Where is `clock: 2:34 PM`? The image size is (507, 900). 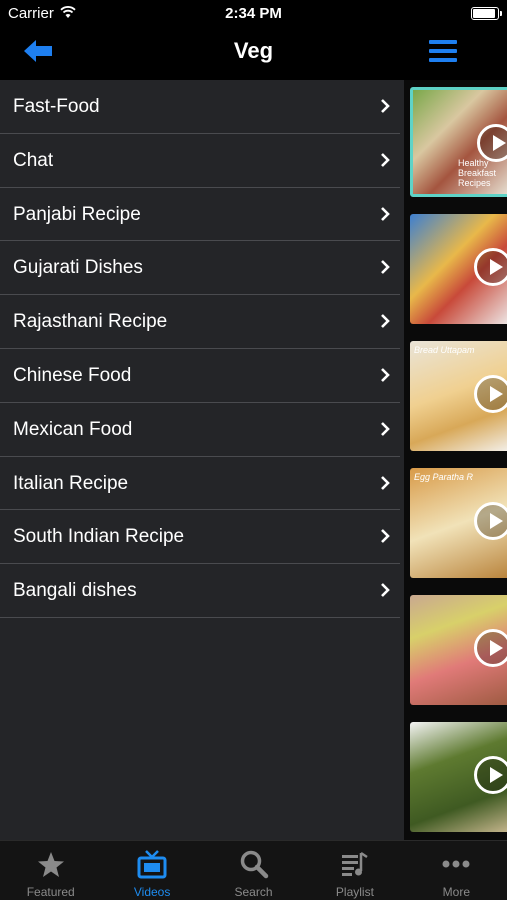 clock: 2:34 PM is located at coordinates (253, 13).